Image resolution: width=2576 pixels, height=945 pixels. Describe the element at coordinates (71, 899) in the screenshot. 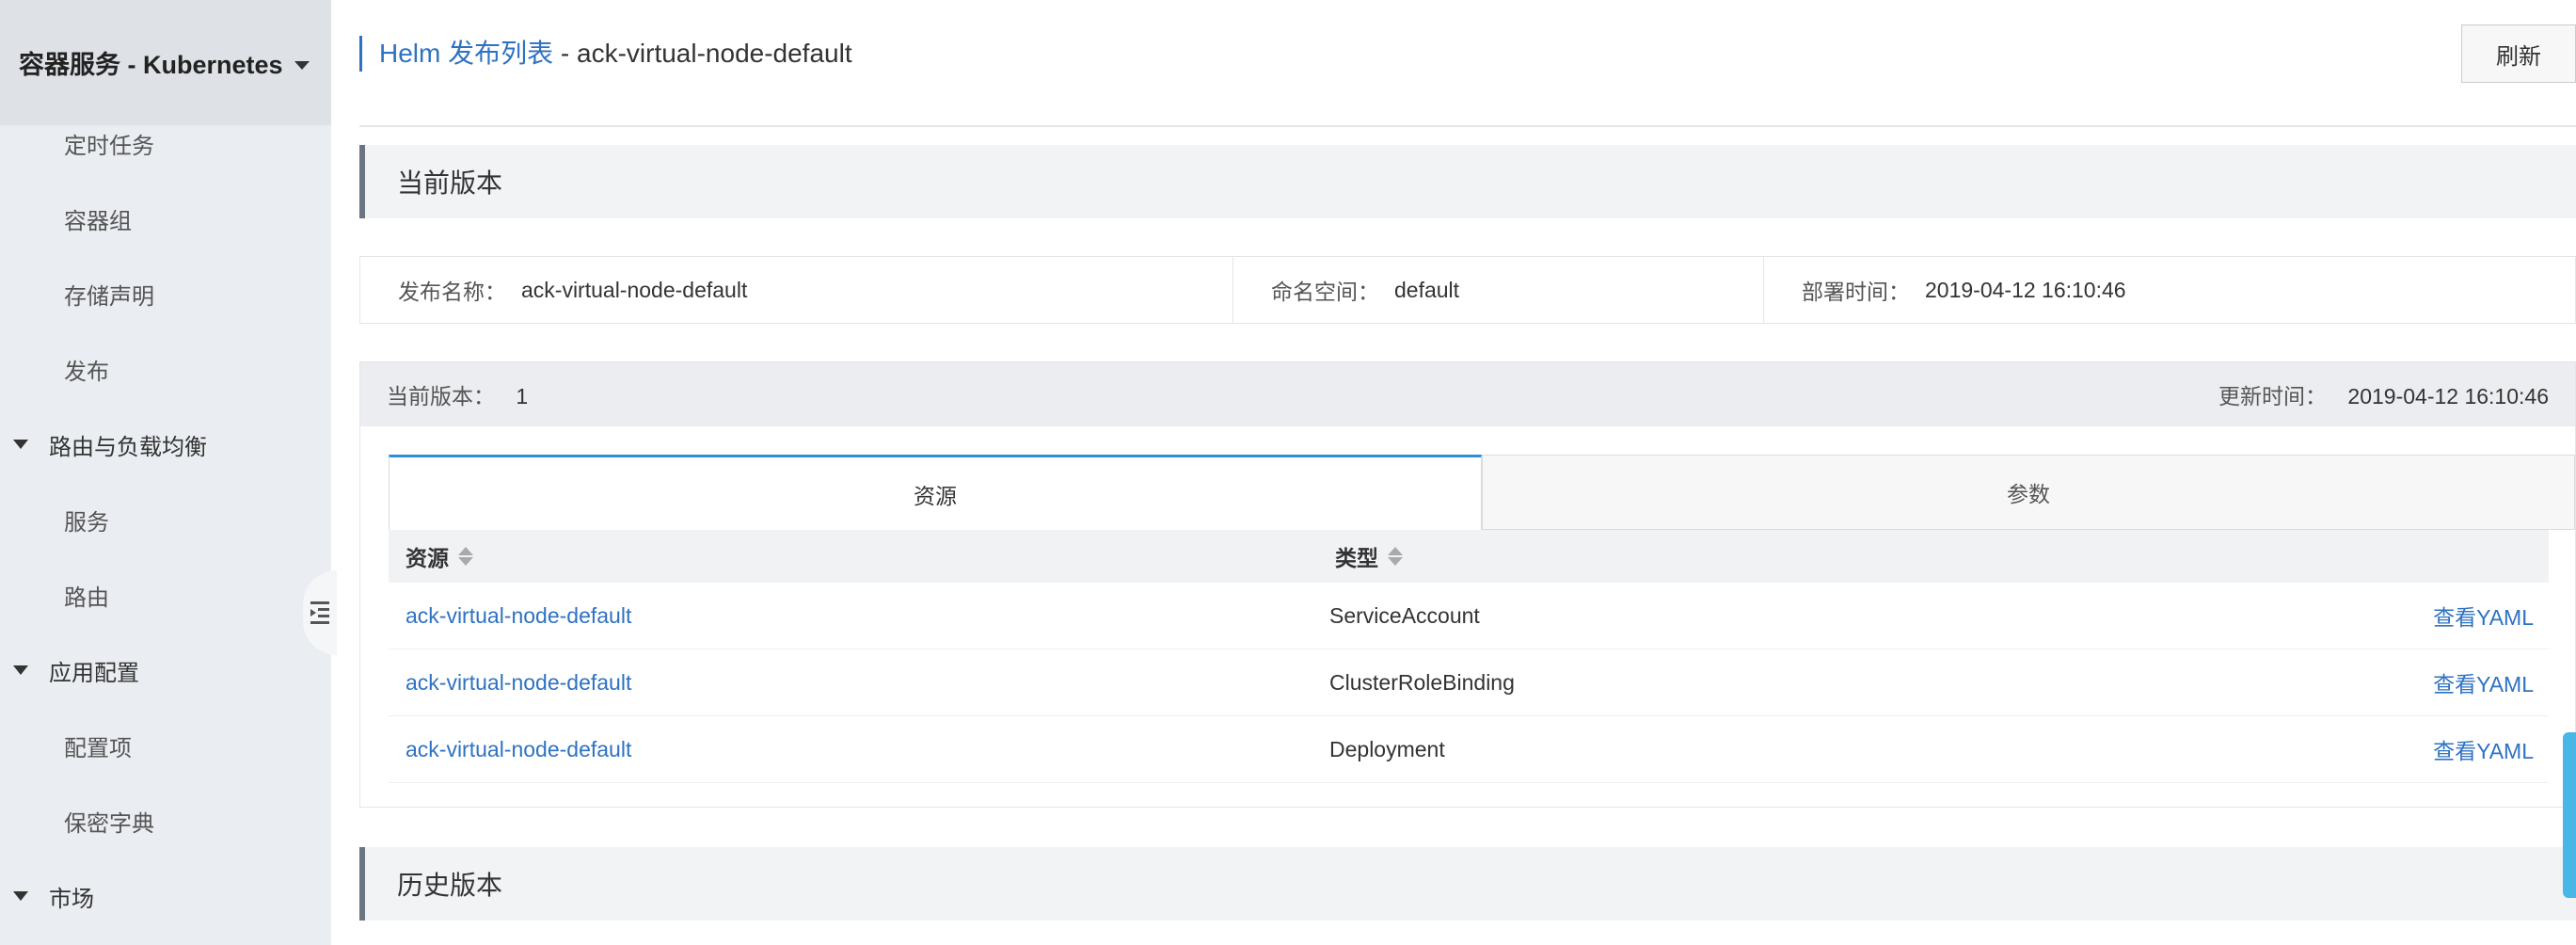

I see `sidebar-group-label: 市场` at that location.